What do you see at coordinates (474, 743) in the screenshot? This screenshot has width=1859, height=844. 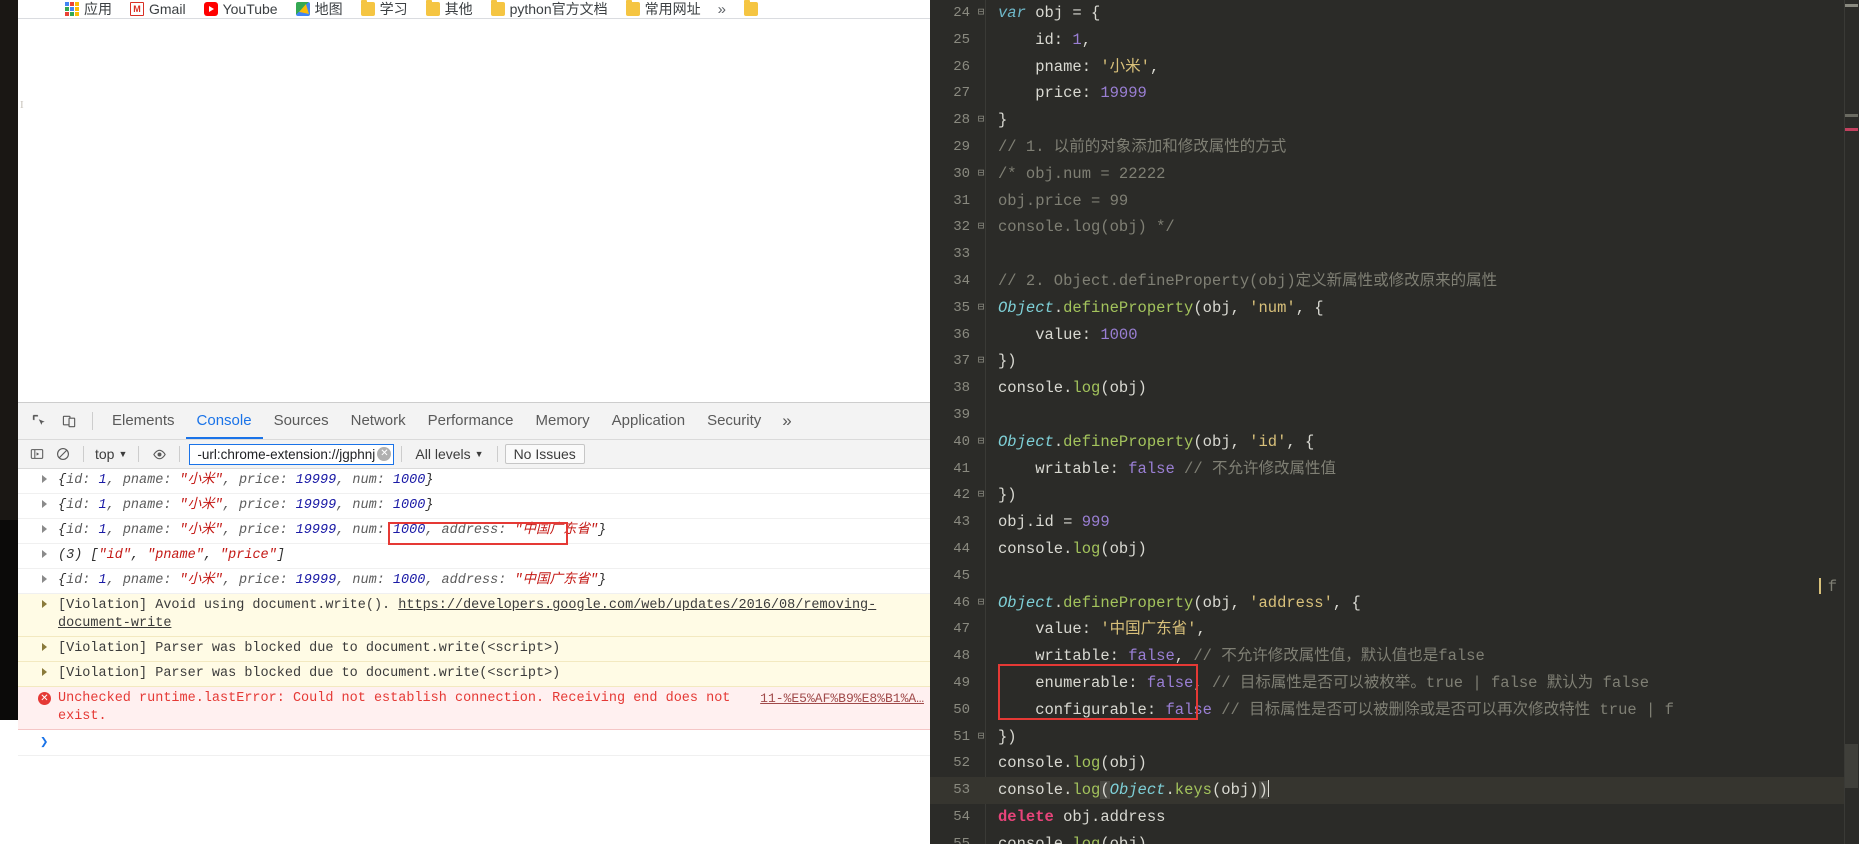 I see `console-prompt-row: ❯` at bounding box center [474, 743].